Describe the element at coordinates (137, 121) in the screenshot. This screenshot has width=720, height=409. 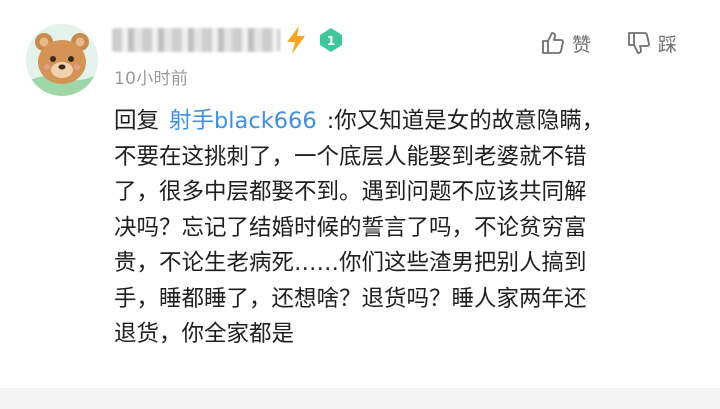
I see `reply-prefix: 回复` at that location.